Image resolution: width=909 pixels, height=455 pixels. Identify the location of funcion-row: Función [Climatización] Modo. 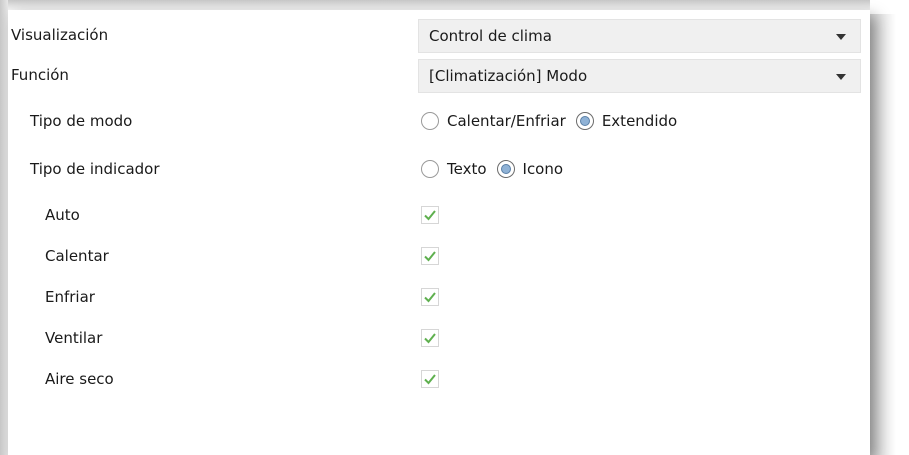
(439, 75).